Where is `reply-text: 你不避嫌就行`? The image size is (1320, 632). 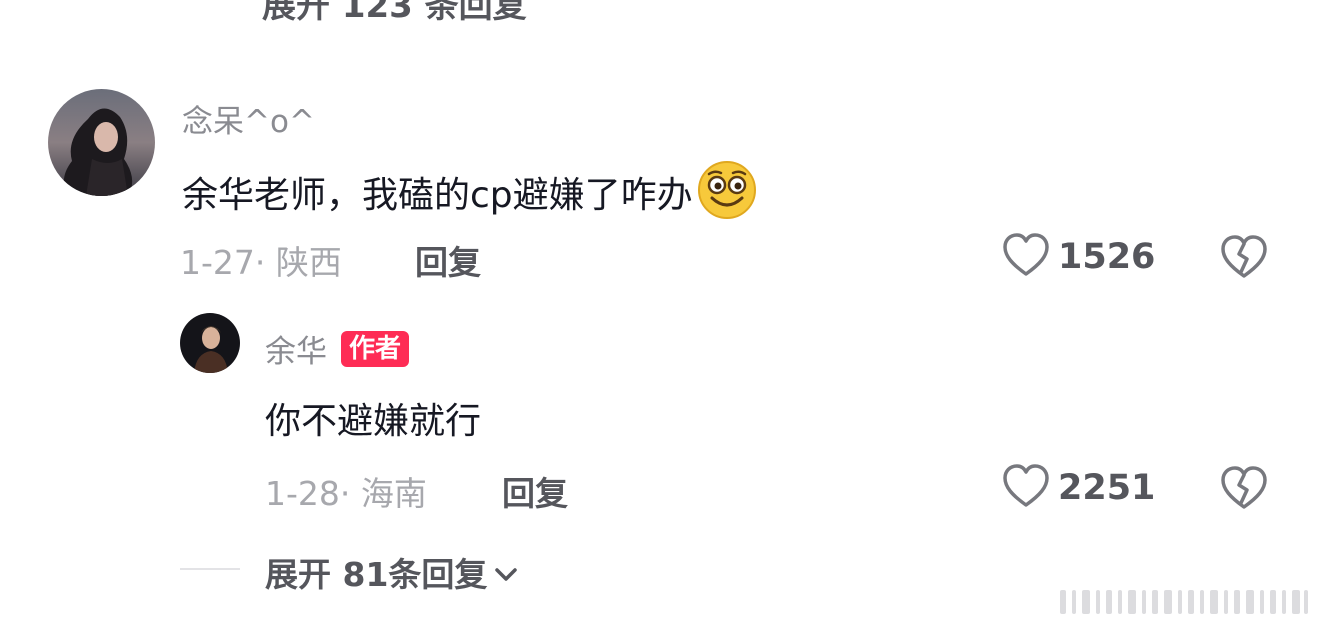
reply-text: 你不避嫌就行 is located at coordinates (373, 421).